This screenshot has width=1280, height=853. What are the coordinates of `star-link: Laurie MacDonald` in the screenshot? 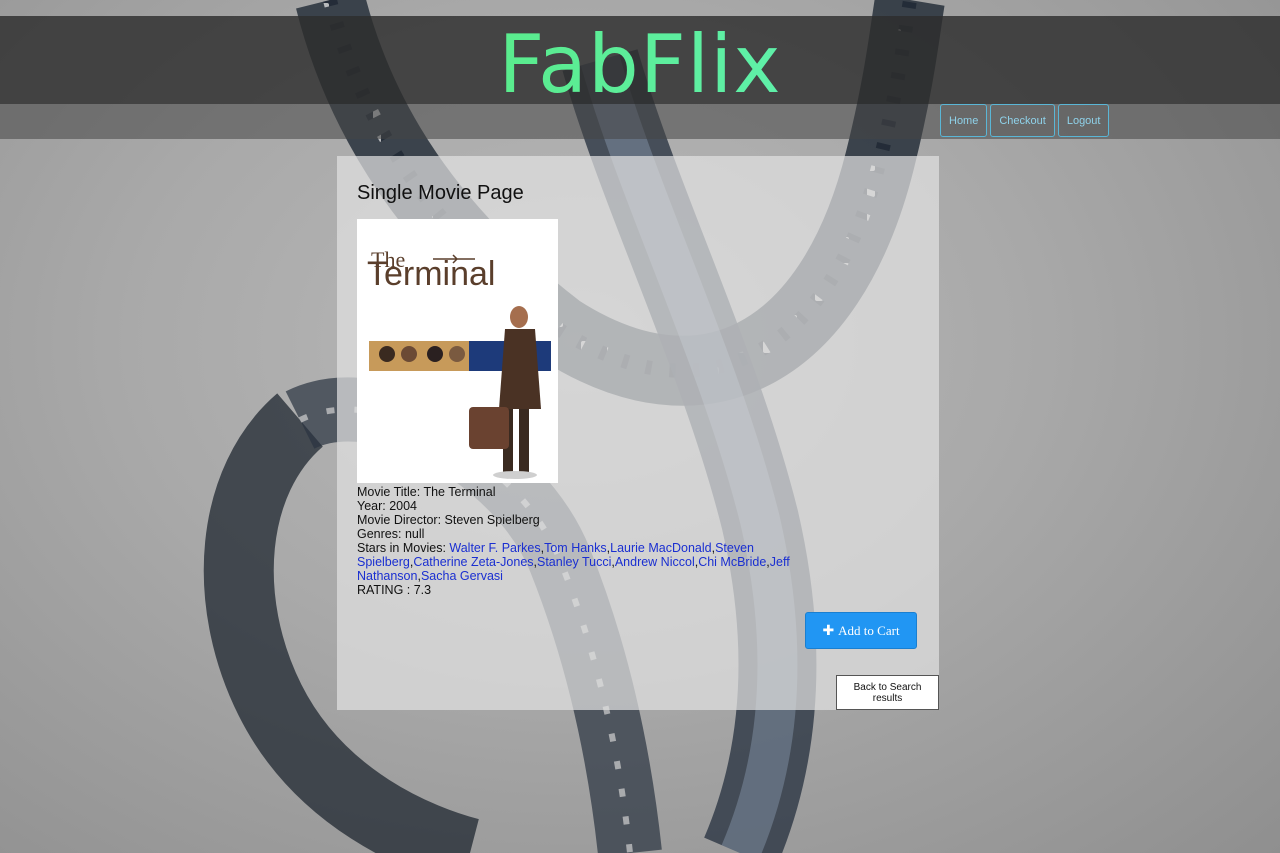 It's located at (660, 548).